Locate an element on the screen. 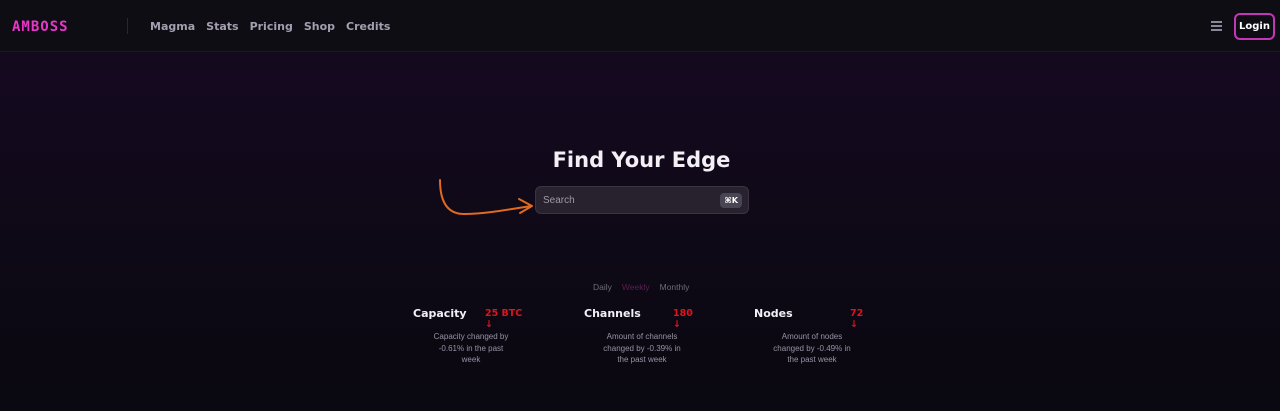 The image size is (1280, 411). period-tabs: Daily Weekly Monthly is located at coordinates (641, 287).